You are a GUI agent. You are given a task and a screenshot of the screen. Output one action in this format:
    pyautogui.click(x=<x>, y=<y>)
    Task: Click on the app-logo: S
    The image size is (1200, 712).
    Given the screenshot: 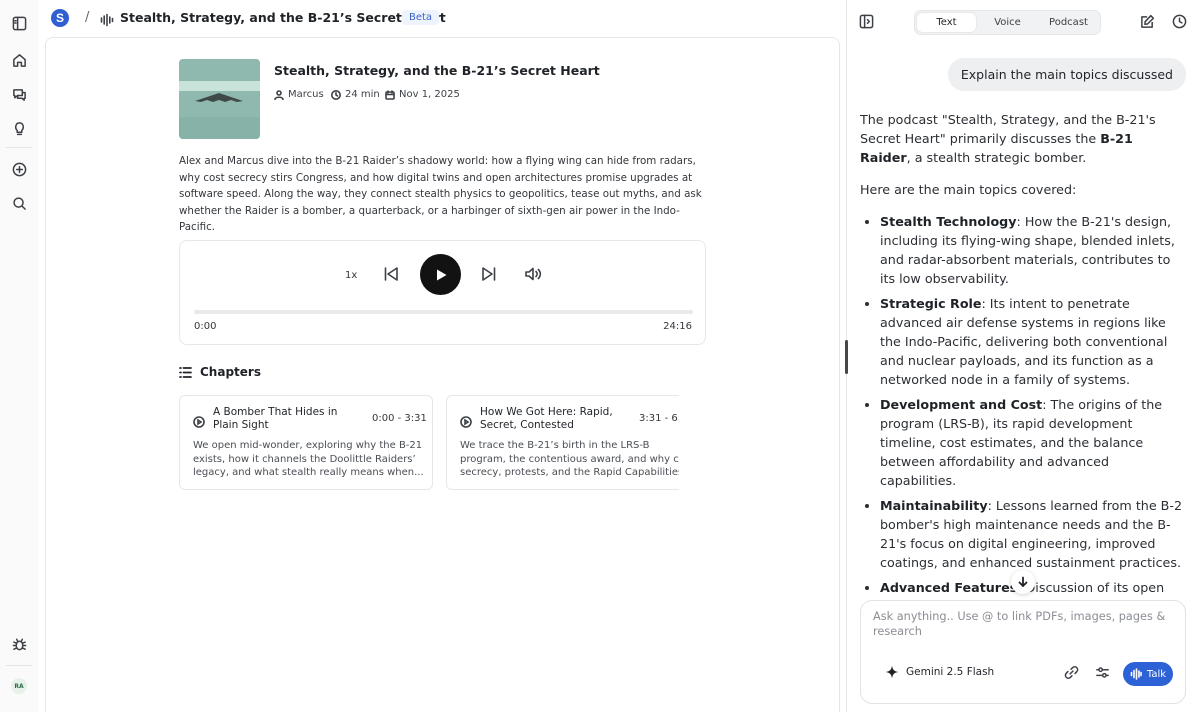 What is the action you would take?
    pyautogui.click(x=60, y=18)
    